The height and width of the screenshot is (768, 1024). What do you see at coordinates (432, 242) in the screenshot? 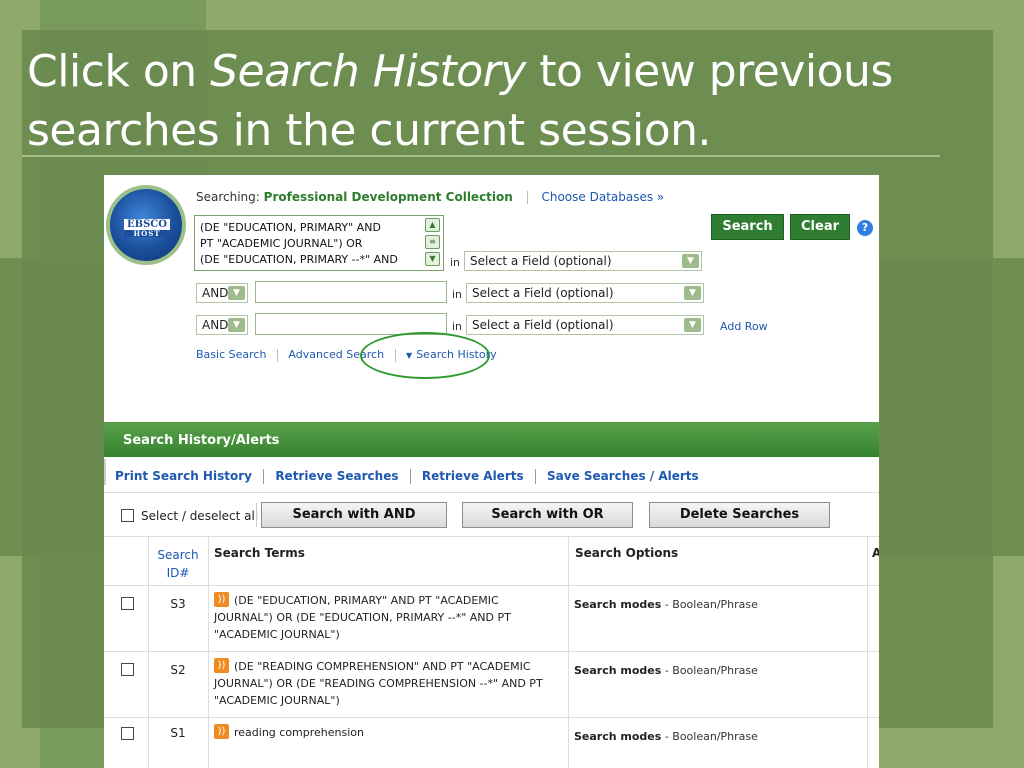
I see `scroll-thumb-icon: ≡` at bounding box center [432, 242].